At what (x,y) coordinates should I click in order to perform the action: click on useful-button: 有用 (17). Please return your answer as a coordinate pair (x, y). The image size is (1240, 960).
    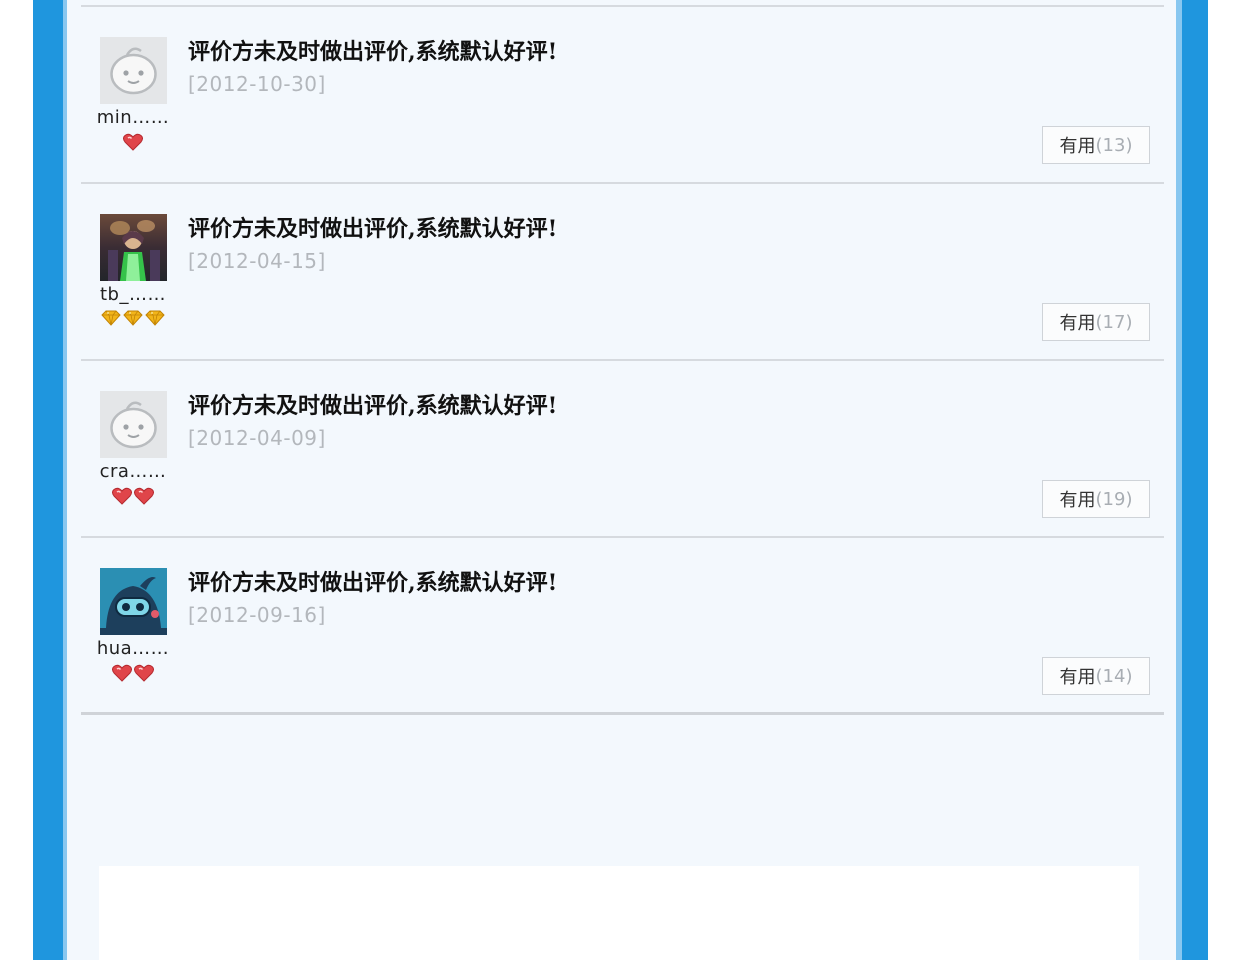
    Looking at the image, I should click on (1096, 322).